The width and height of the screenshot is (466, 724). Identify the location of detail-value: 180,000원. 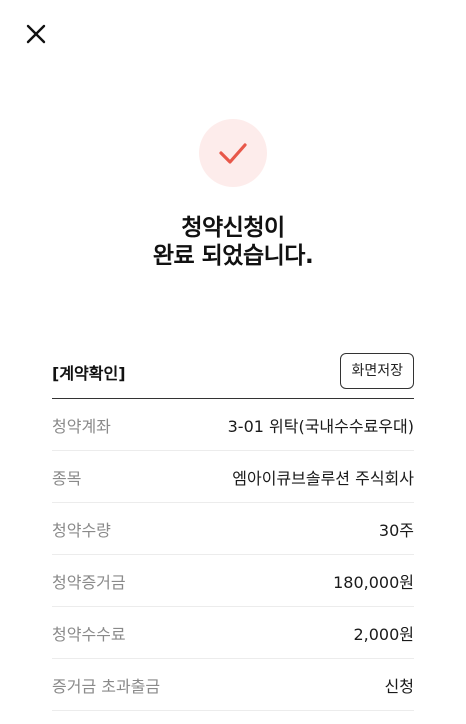
(373, 582).